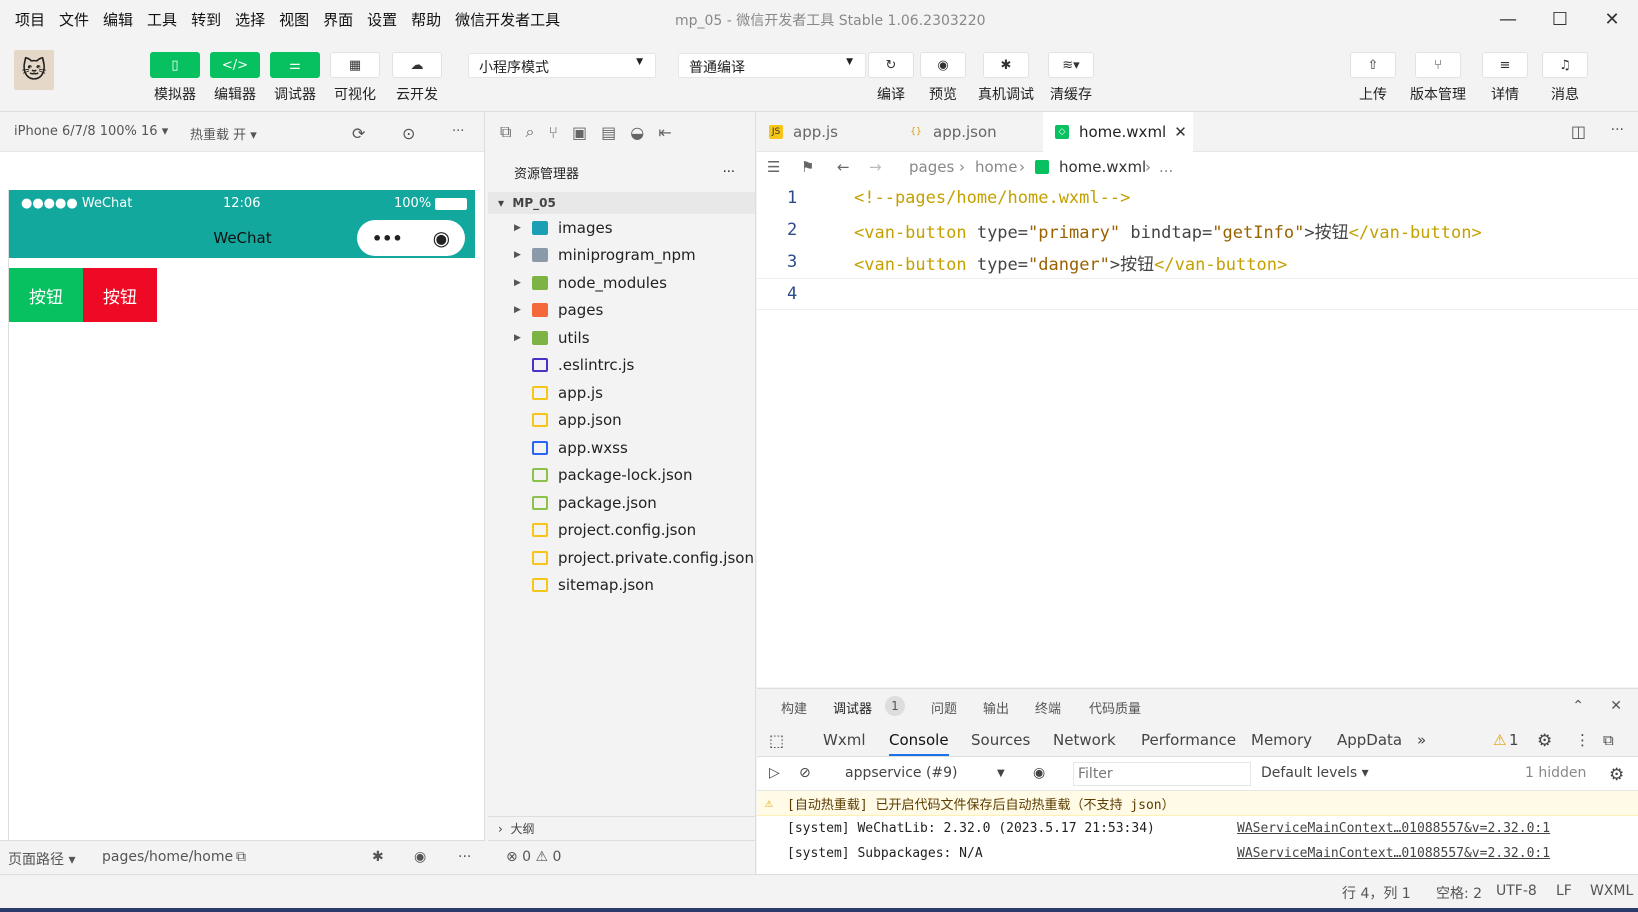  What do you see at coordinates (1376, 893) in the screenshot?
I see `cursor-position: 行 4，列 1` at bounding box center [1376, 893].